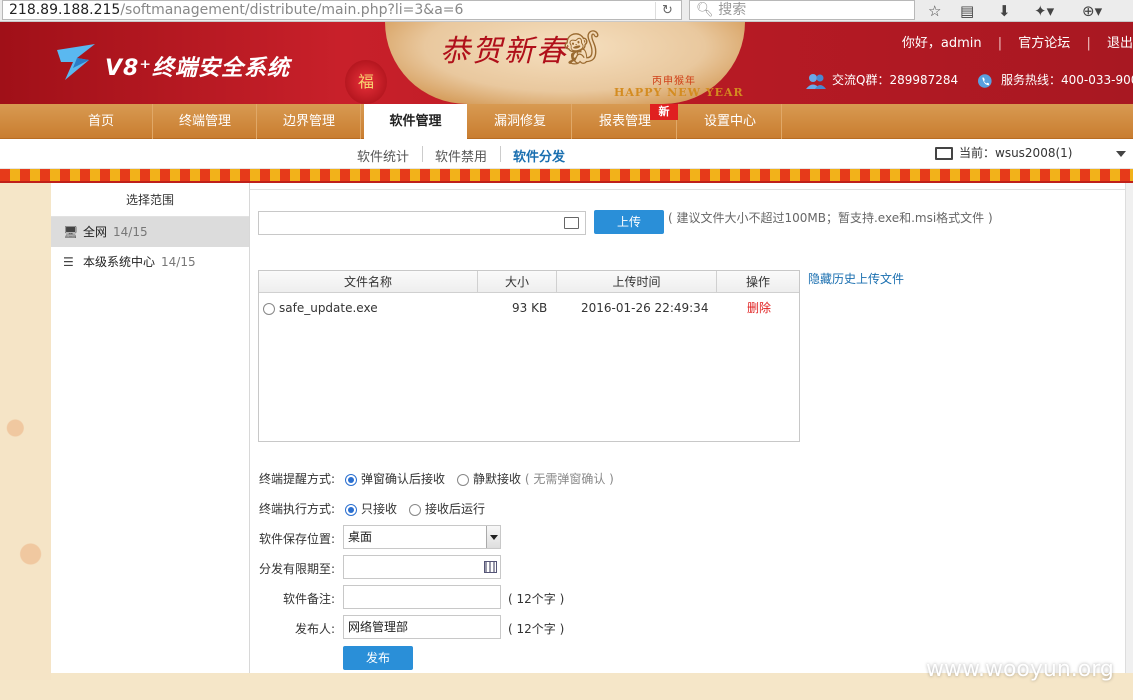 This screenshot has width=1133, height=700. I want to click on col-size: 大小, so click(517, 282).